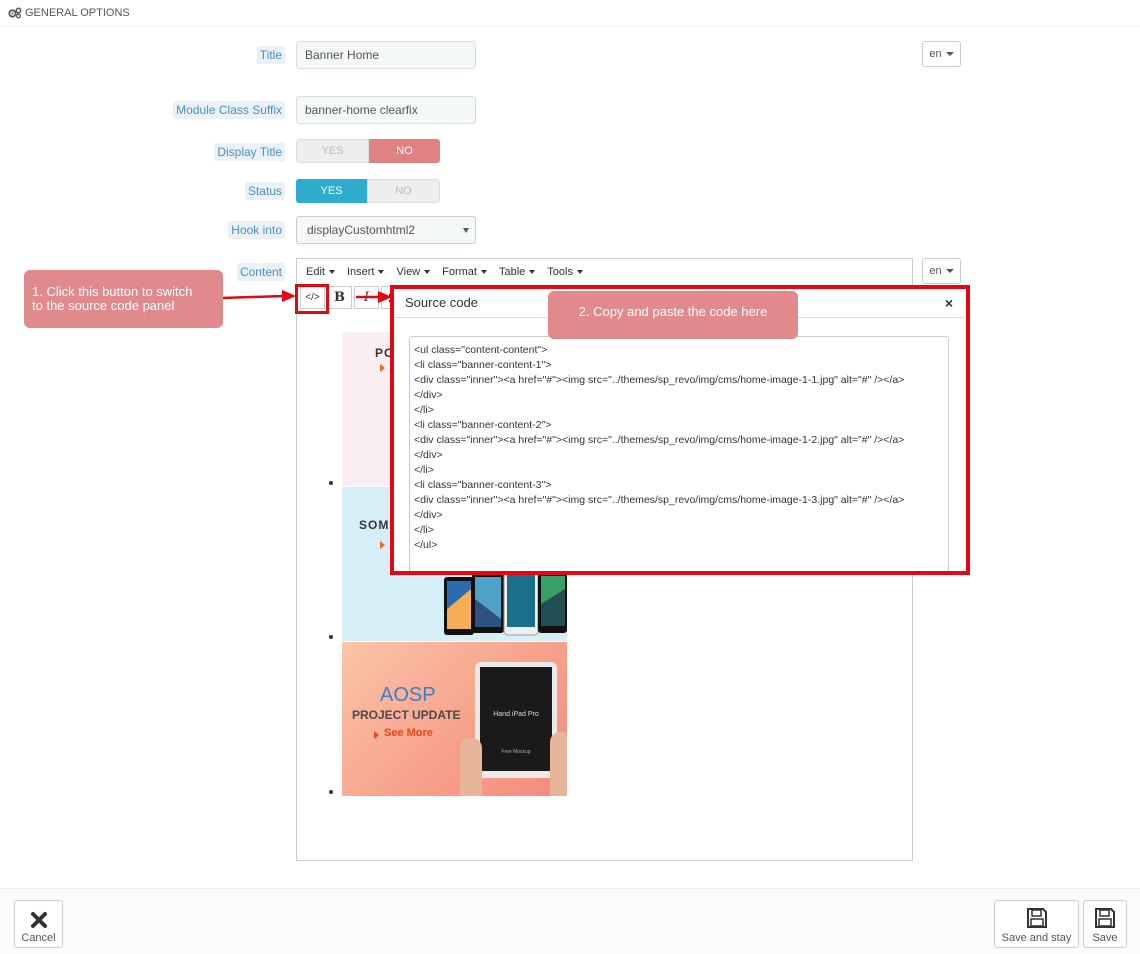 This screenshot has height=954, width=1140. What do you see at coordinates (459, 271) in the screenshot?
I see `menu-format-label: Format` at bounding box center [459, 271].